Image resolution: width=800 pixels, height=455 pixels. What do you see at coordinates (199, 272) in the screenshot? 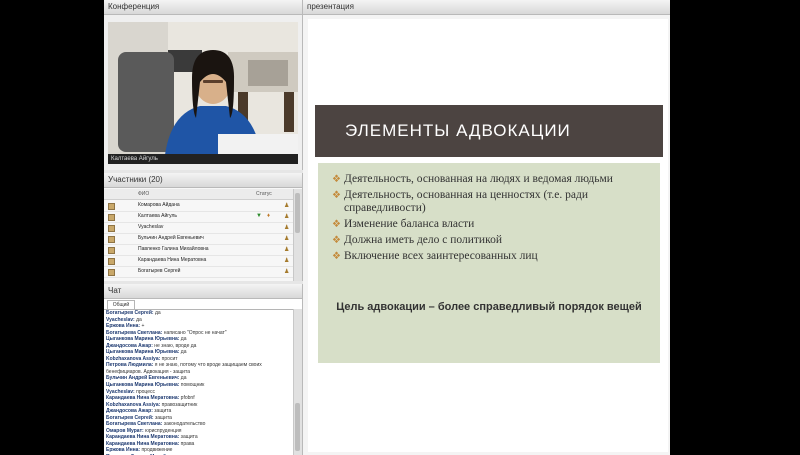
I see `participant-row: Богатырев Сергей ♟` at bounding box center [199, 272].